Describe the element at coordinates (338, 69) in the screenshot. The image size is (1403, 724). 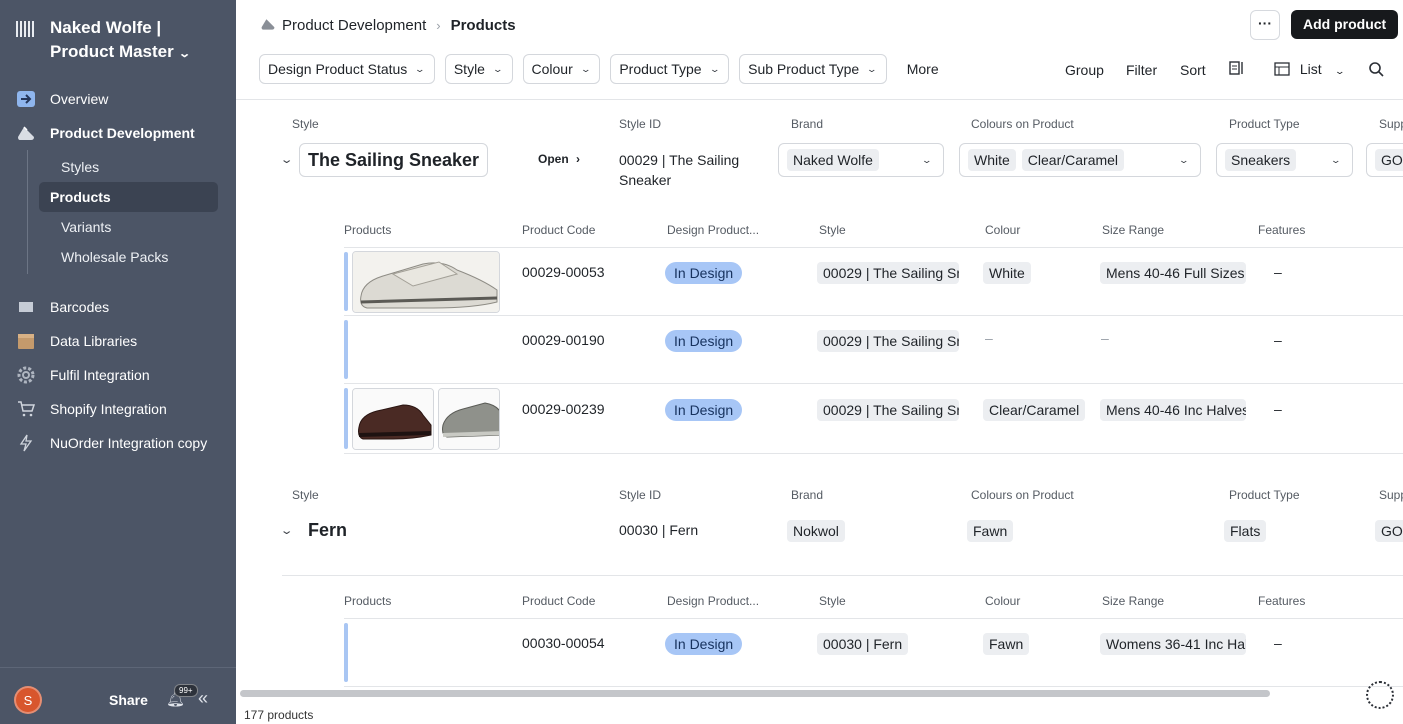
I see `filter-label: Design Product Status` at that location.